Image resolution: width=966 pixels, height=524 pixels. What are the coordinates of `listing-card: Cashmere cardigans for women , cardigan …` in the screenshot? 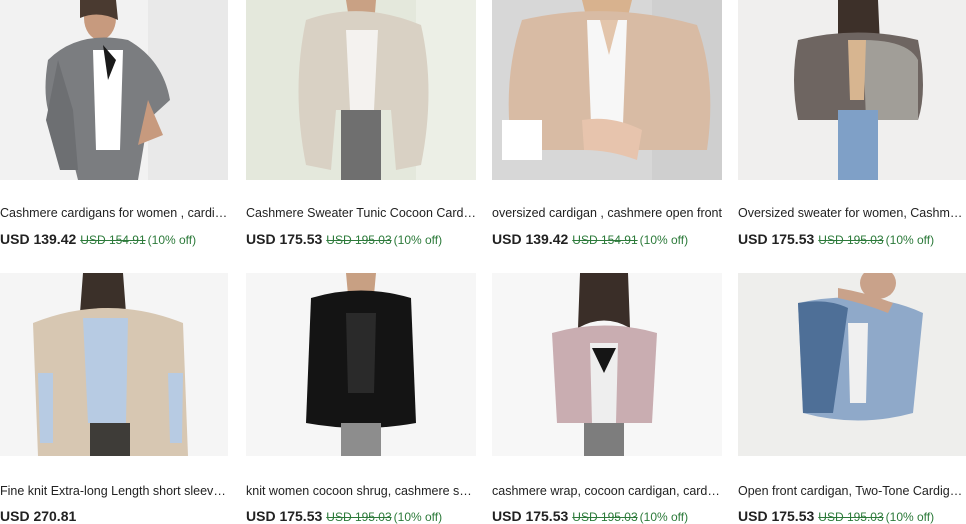 It's located at (115, 125).